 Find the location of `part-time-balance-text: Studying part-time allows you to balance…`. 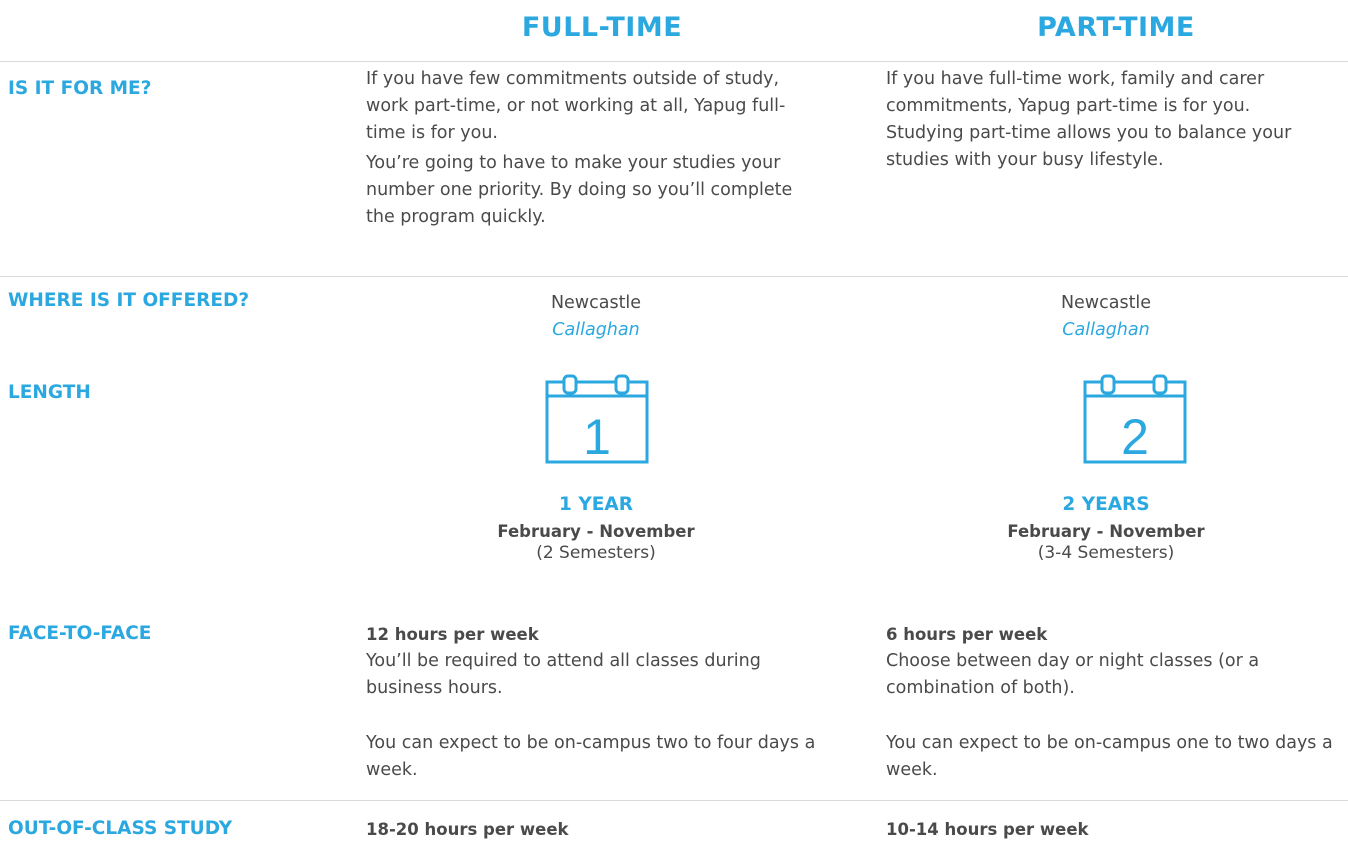

part-time-balance-text: Studying part-time allows you to balance… is located at coordinates (1089, 146).